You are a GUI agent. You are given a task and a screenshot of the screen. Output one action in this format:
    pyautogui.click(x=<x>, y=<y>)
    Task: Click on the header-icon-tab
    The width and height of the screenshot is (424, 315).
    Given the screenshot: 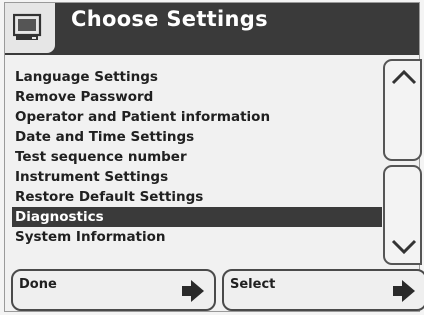 What is the action you would take?
    pyautogui.click(x=31, y=29)
    